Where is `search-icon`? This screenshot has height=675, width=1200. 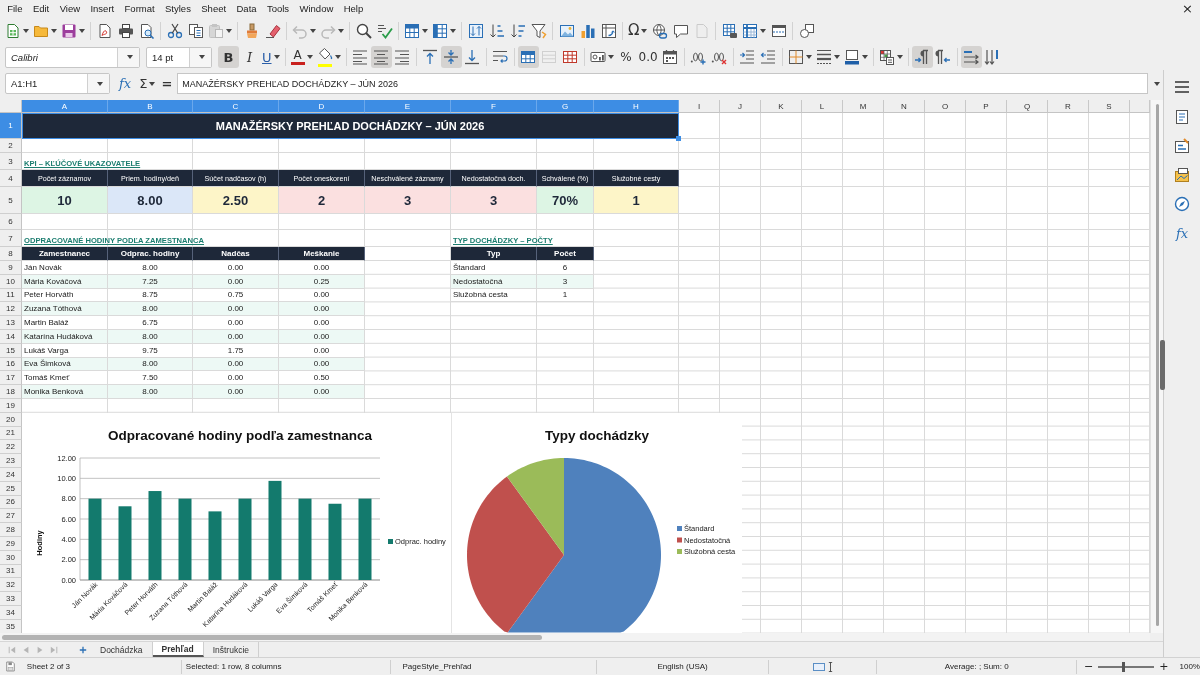 search-icon is located at coordinates (363, 30).